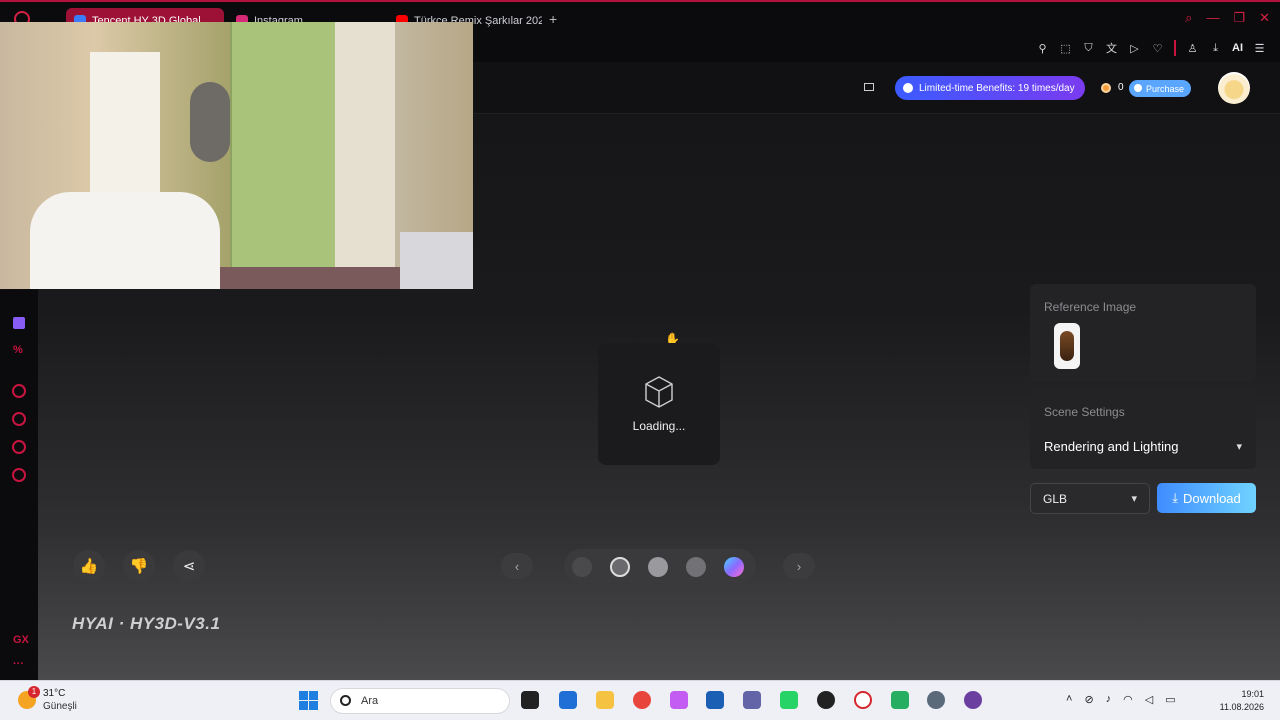 This screenshot has width=1280, height=720. I want to click on chat-app-icon, so click(973, 700).